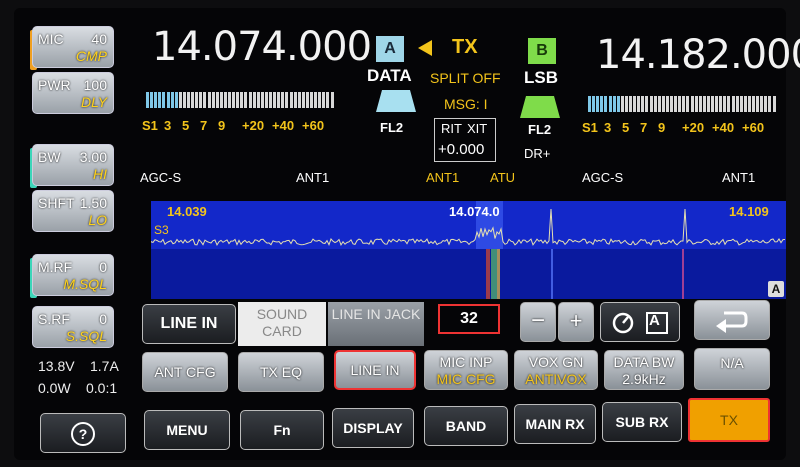 This screenshot has height=467, width=800. Describe the element at coordinates (376, 324) in the screenshot. I see `line-in-jack-button: LINE IN JACK` at that location.